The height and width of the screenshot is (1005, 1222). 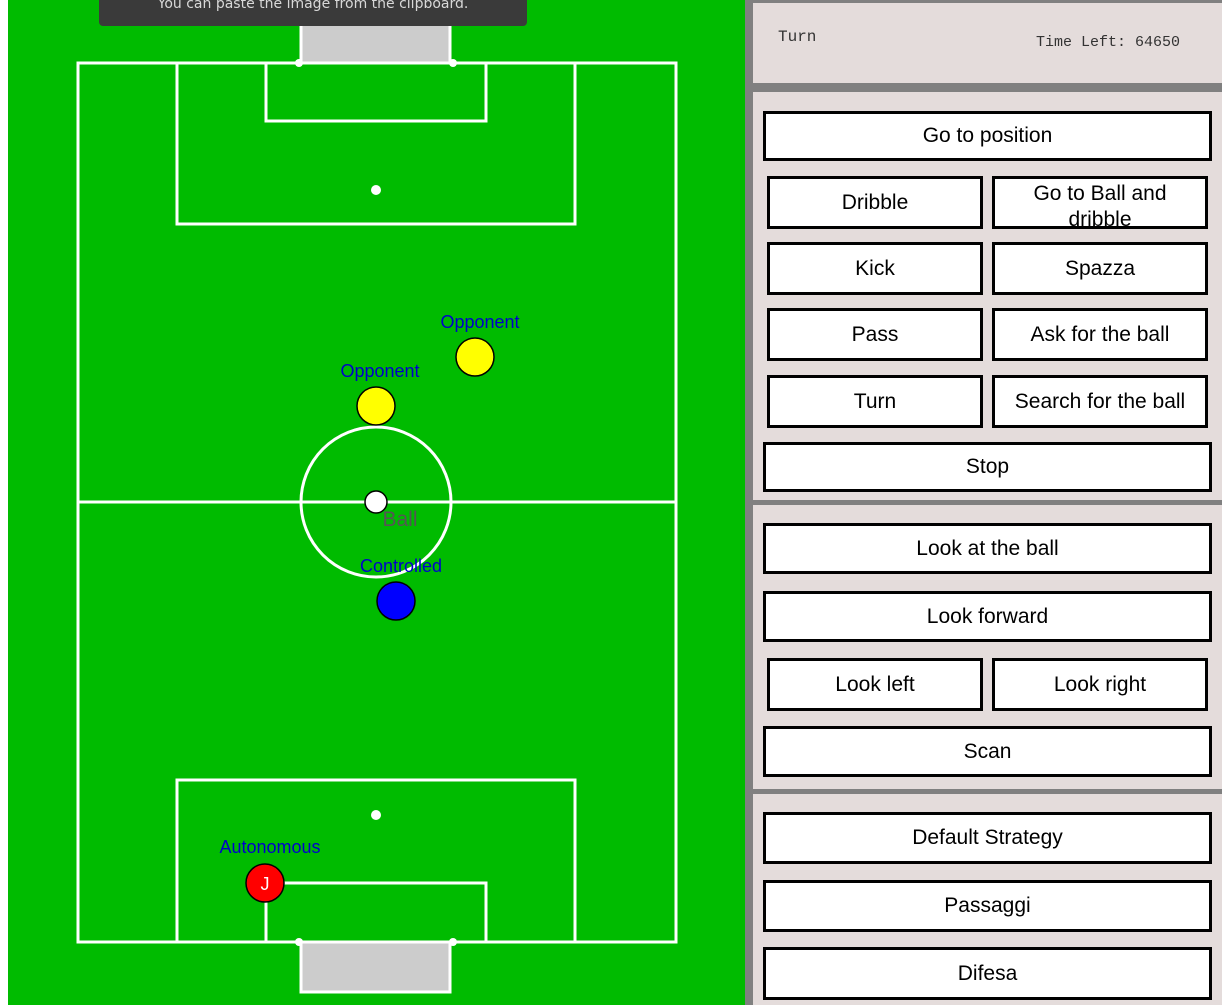 What do you see at coordinates (987, 616) in the screenshot?
I see `look-forward-button: Look forward` at bounding box center [987, 616].